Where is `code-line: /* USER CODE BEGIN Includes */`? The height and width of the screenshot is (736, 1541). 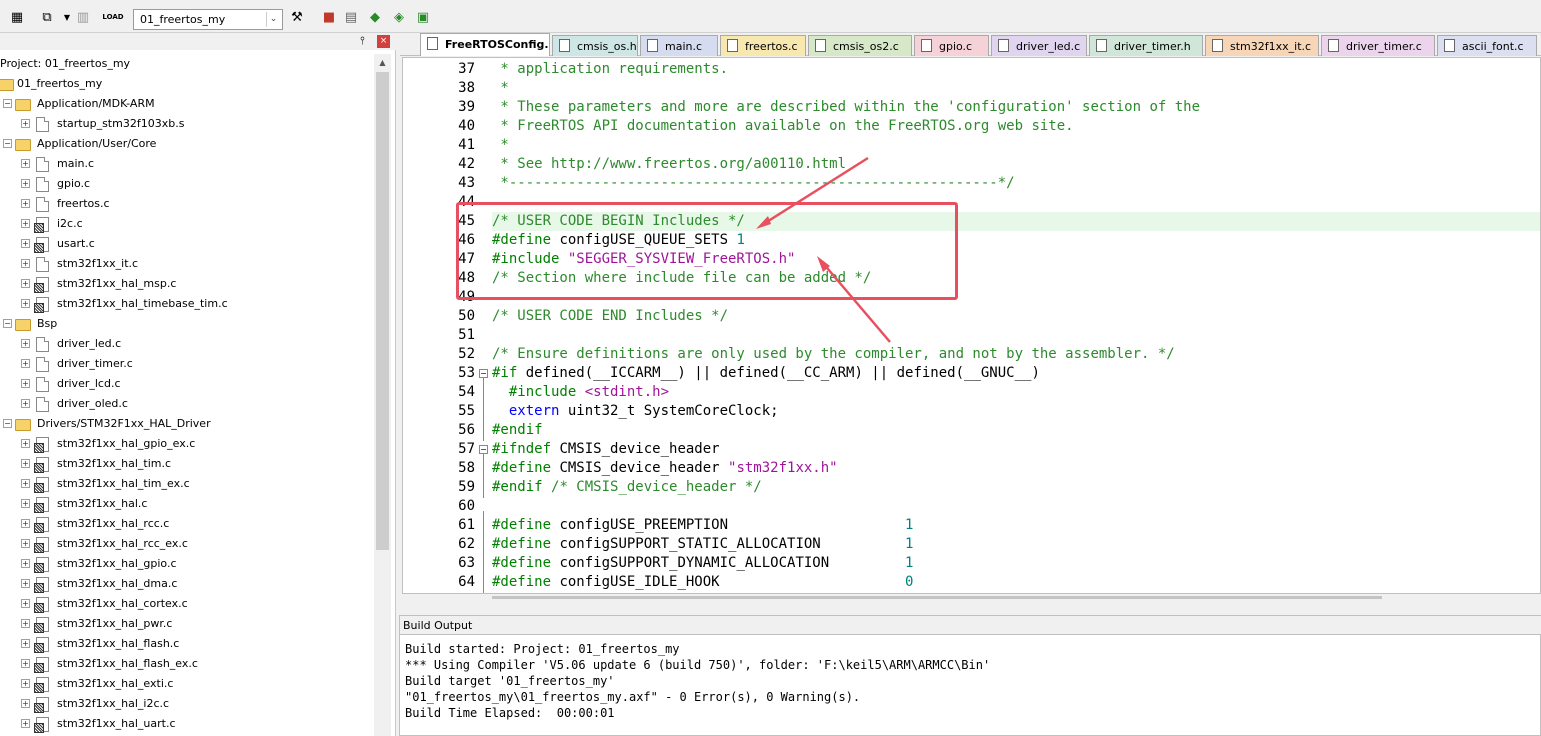
code-line: /* USER CODE BEGIN Includes */ is located at coordinates (1016, 221).